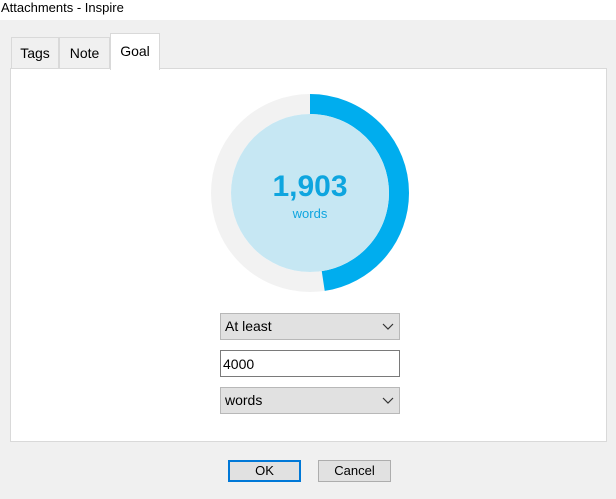  What do you see at coordinates (310, 186) in the screenshot?
I see `word-count-value: 1,903` at bounding box center [310, 186].